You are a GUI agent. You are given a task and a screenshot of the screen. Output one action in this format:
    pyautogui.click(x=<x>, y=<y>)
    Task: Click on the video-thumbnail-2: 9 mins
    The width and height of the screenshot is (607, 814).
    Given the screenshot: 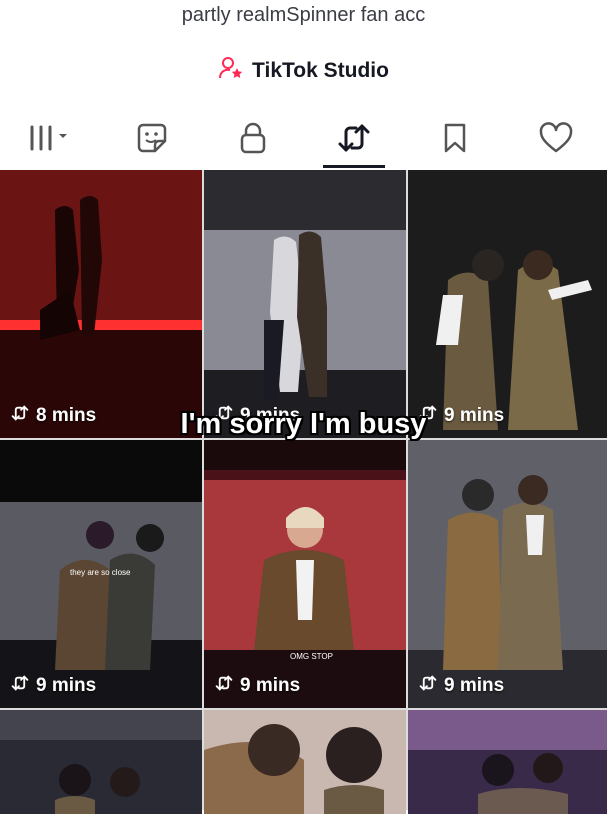 What is the action you would take?
    pyautogui.click(x=305, y=304)
    